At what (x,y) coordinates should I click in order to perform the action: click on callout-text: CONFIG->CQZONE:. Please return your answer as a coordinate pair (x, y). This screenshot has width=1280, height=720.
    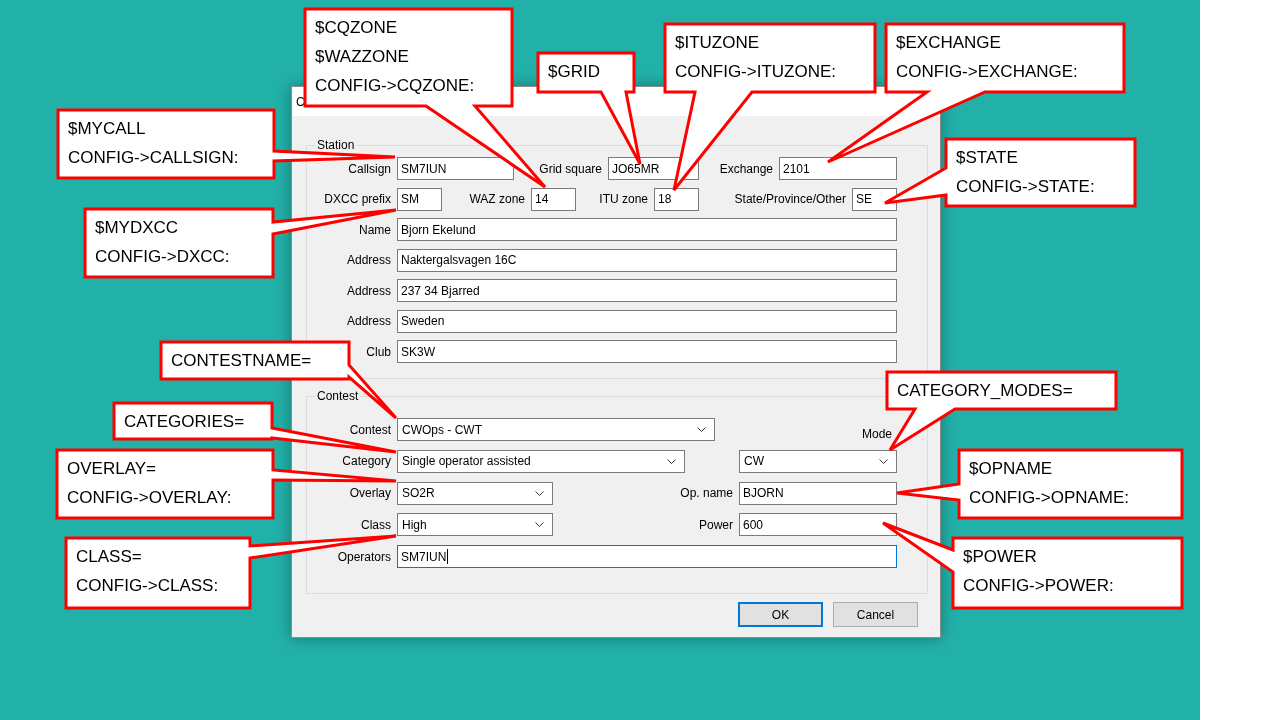
    Looking at the image, I should click on (395, 86).